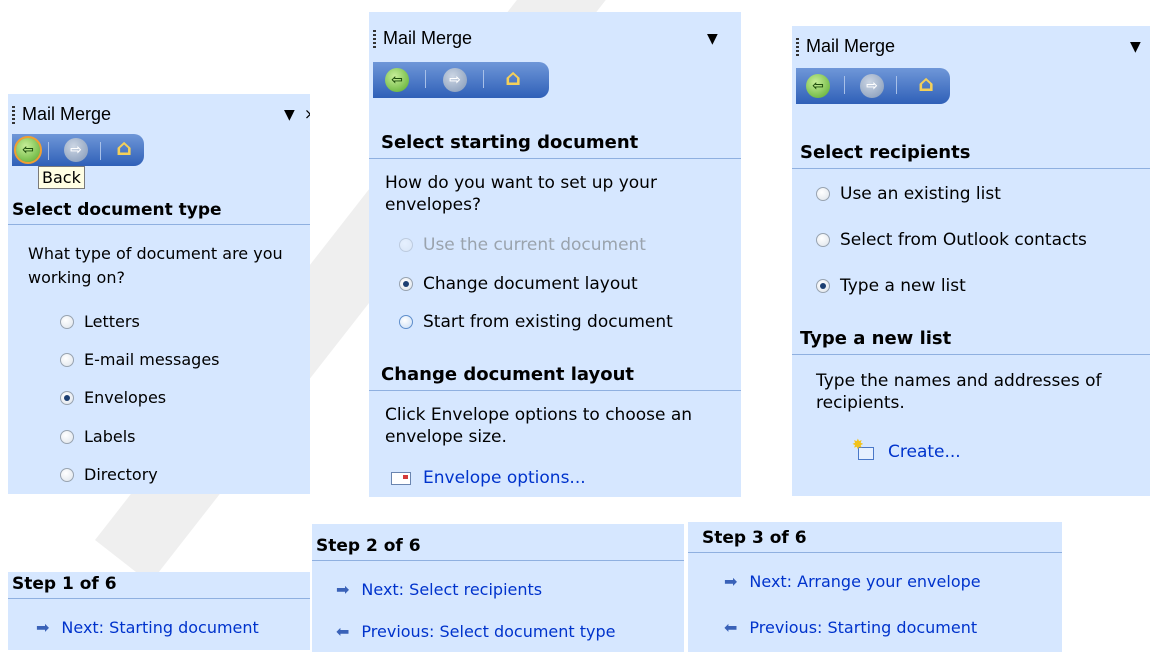 The image size is (1150, 652). What do you see at coordinates (159, 586) in the screenshot?
I see `step-heading: Step 1 of 6` at bounding box center [159, 586].